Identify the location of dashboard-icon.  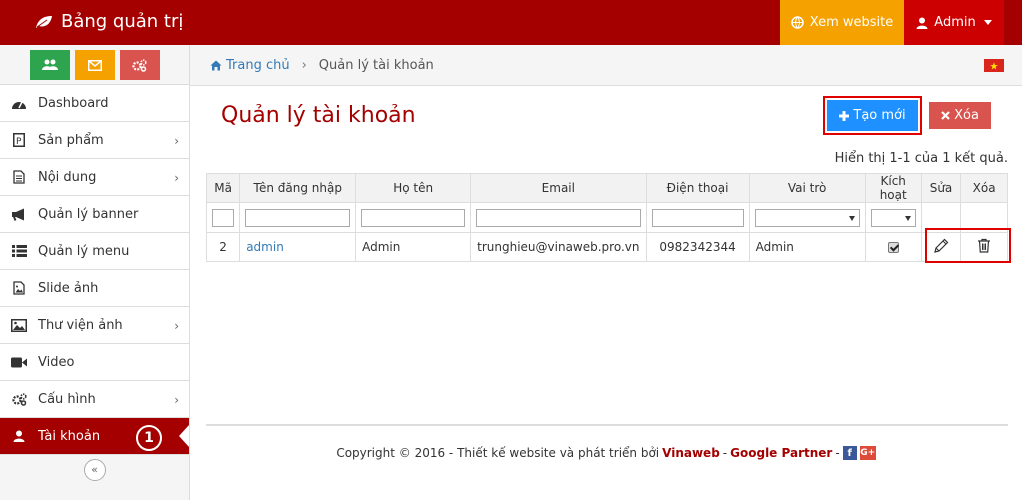
(19, 103).